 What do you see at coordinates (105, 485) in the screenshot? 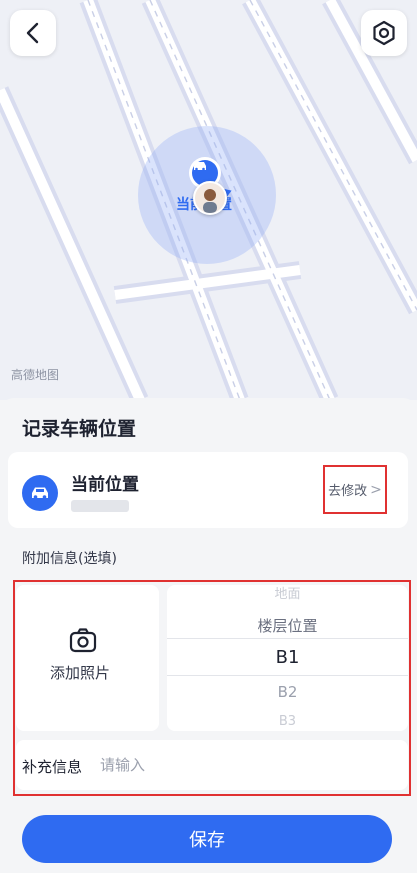
I see `current-position-title: 当前位置` at bounding box center [105, 485].